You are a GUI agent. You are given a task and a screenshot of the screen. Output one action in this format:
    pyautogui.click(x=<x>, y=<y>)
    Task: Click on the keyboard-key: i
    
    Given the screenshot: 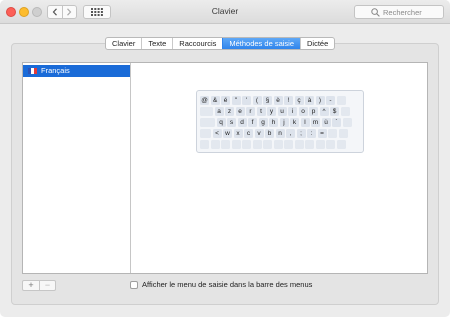 What is the action you would take?
    pyautogui.click(x=292, y=111)
    